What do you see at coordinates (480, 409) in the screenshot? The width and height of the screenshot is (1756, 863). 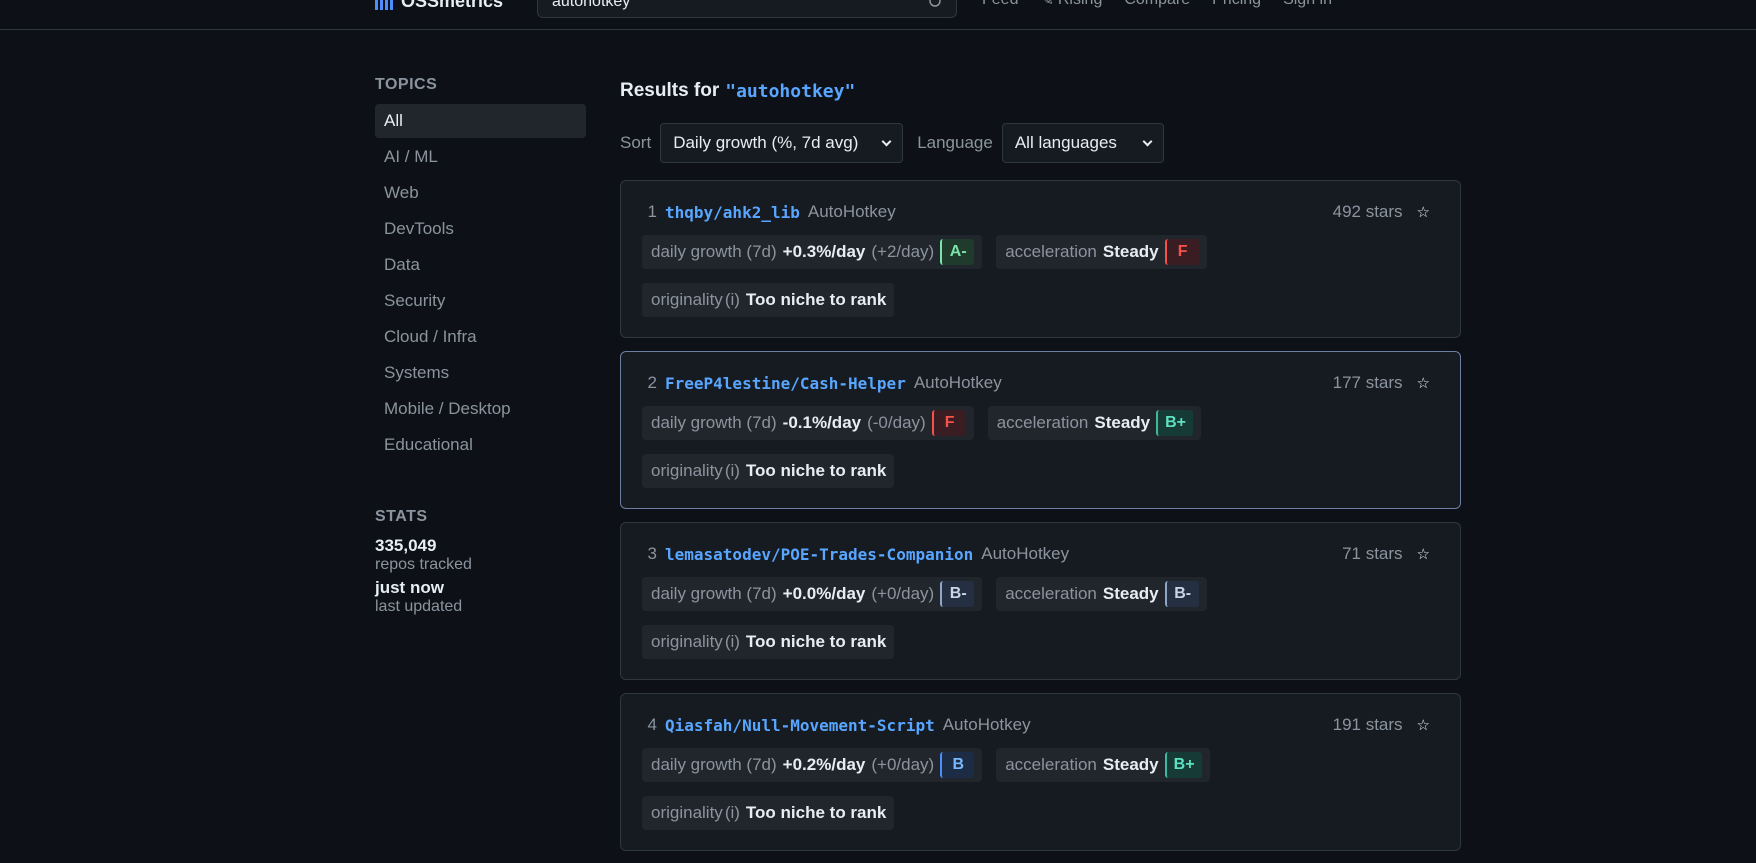 I see `sidebar-item-mobile-desktop: Mobile / Desktop` at bounding box center [480, 409].